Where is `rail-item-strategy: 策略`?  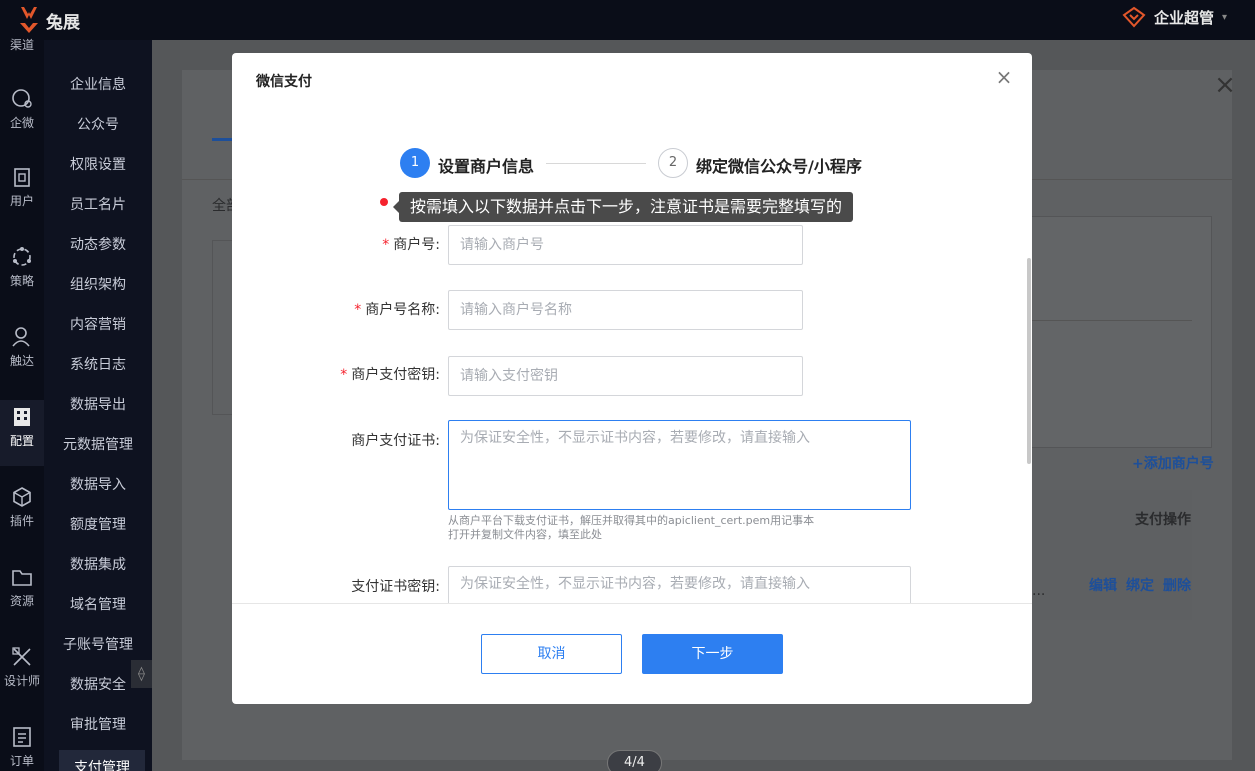 rail-item-strategy: 策略 is located at coordinates (22, 278).